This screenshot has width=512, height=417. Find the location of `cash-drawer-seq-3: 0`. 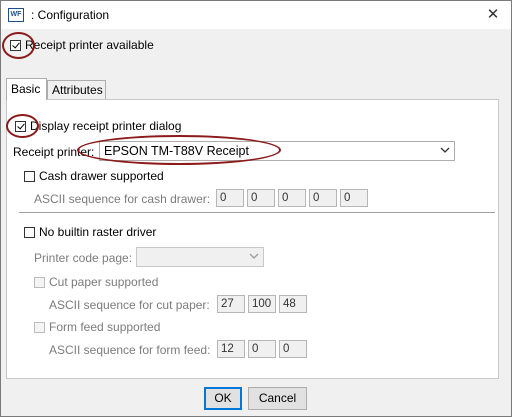

cash-drawer-seq-3: 0 is located at coordinates (292, 198).